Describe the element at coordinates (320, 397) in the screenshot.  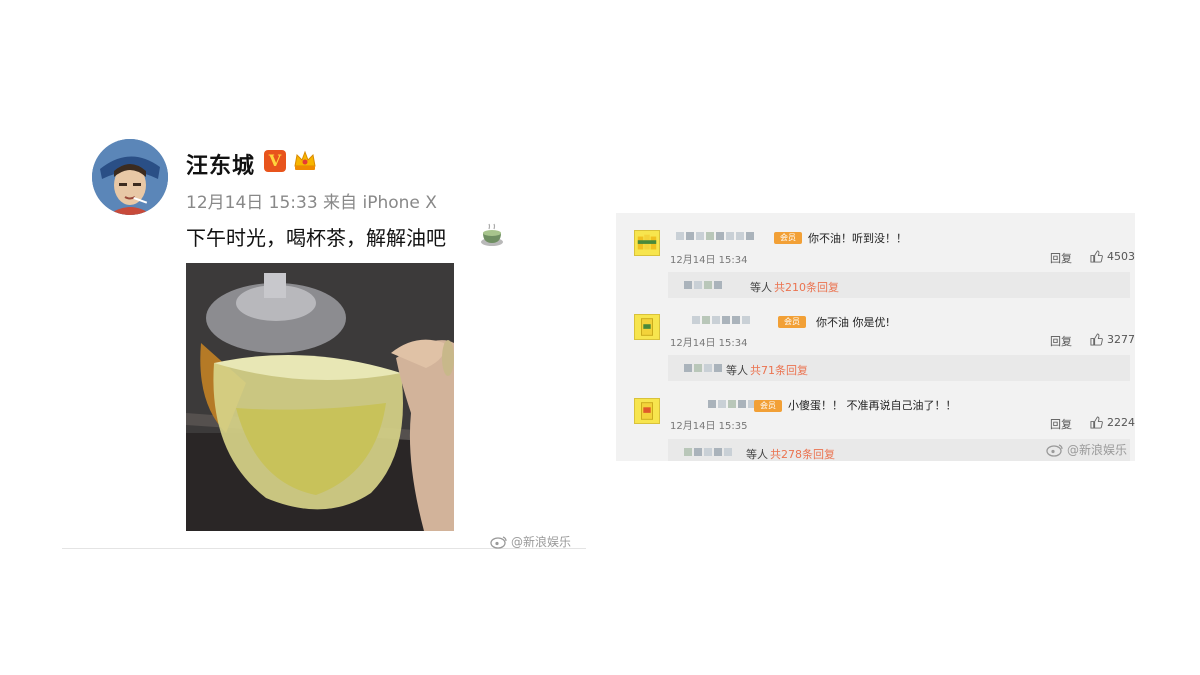
I see `post-photo` at that location.